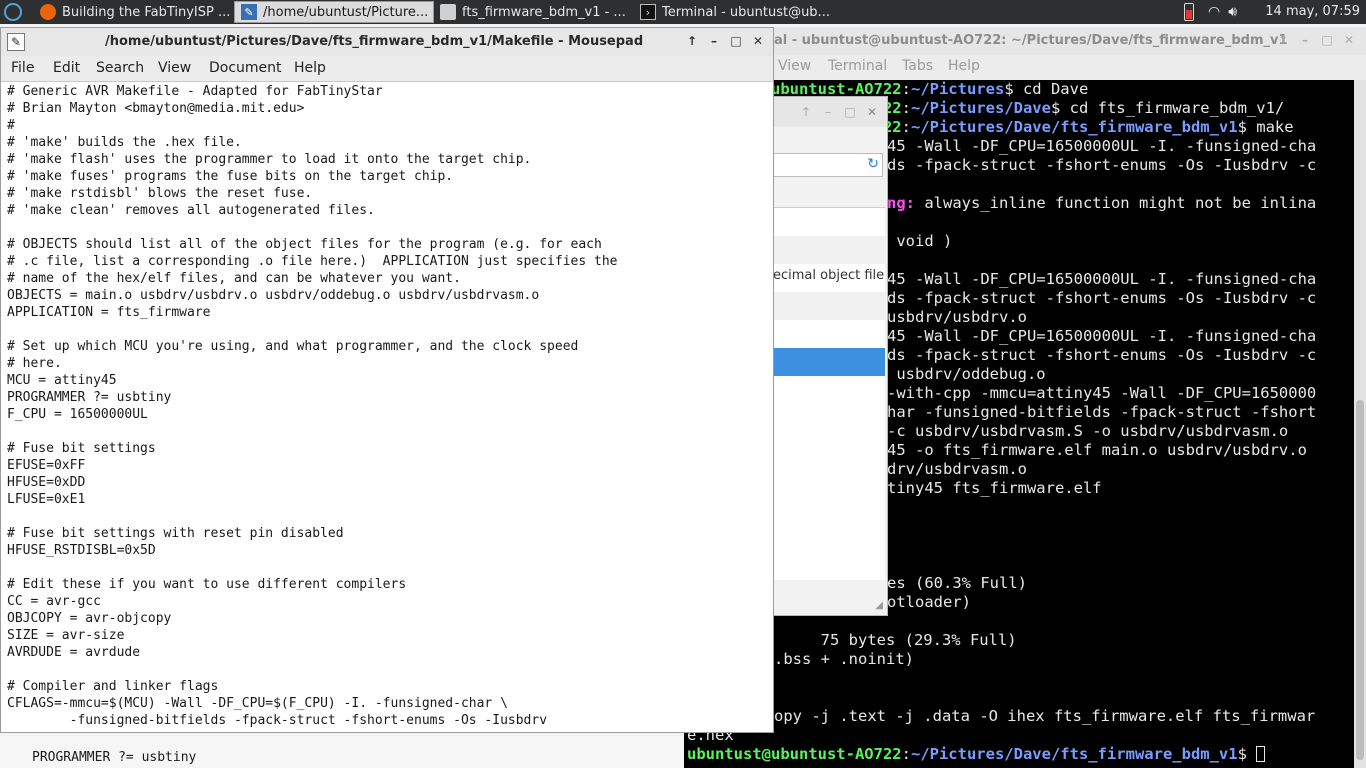 The image size is (1366, 768). I want to click on terminal-menu-view: View, so click(794, 66).